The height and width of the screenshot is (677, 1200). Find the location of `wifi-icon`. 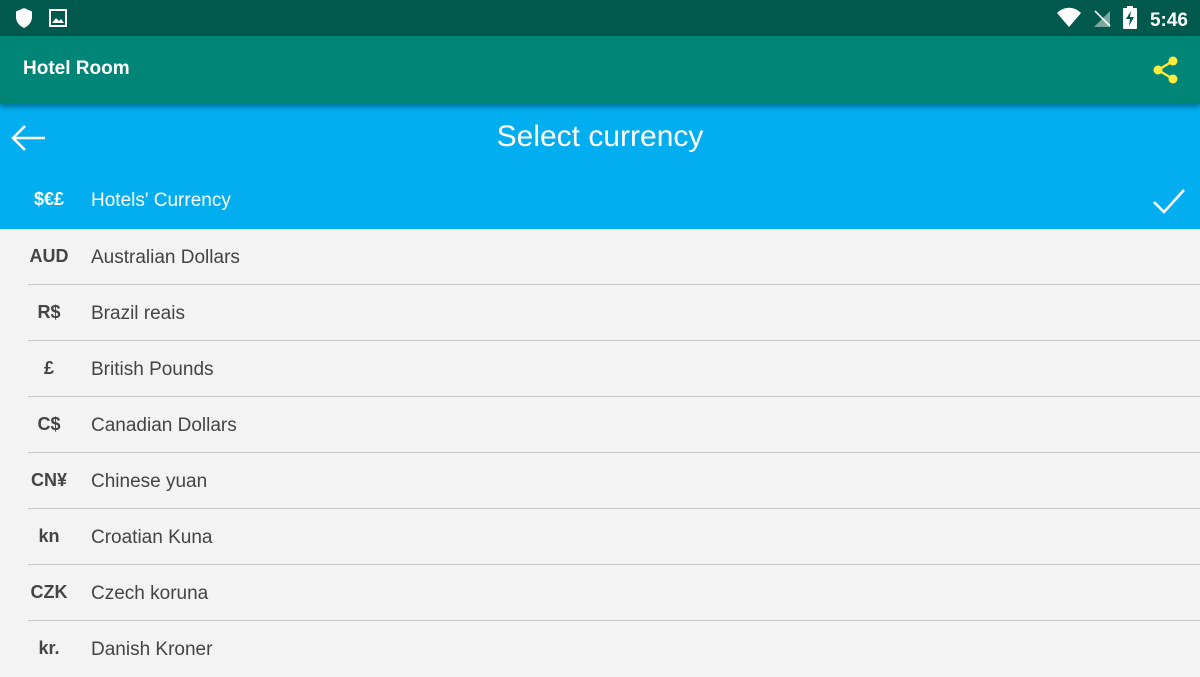

wifi-icon is located at coordinates (1069, 20).